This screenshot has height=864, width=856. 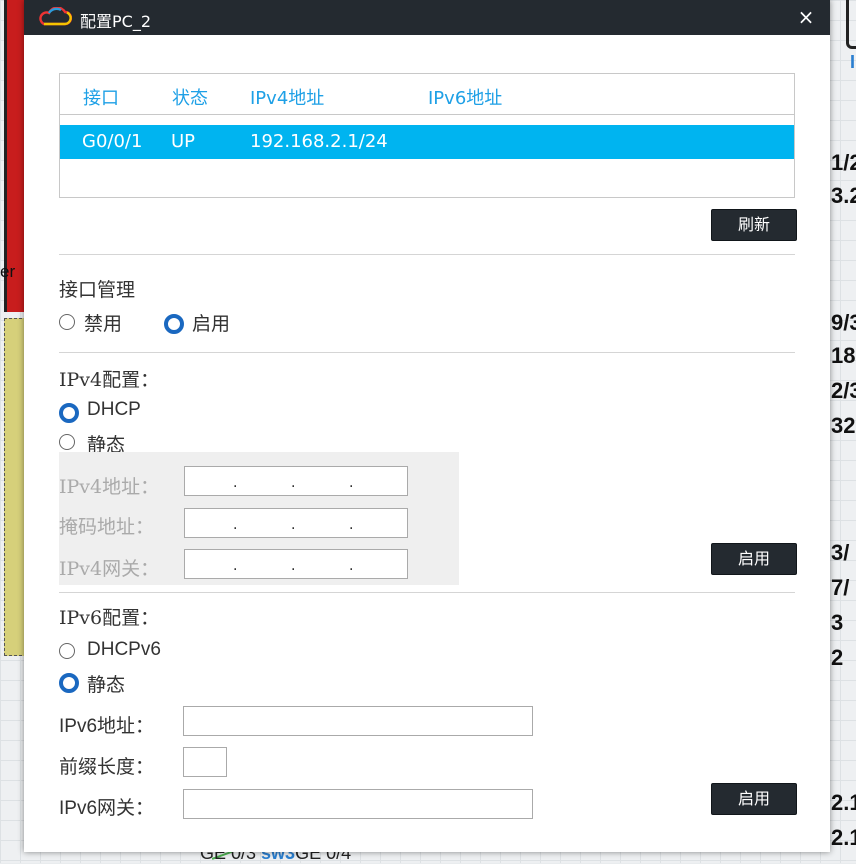 I want to click on mask-input: . . ., so click(x=296, y=523).